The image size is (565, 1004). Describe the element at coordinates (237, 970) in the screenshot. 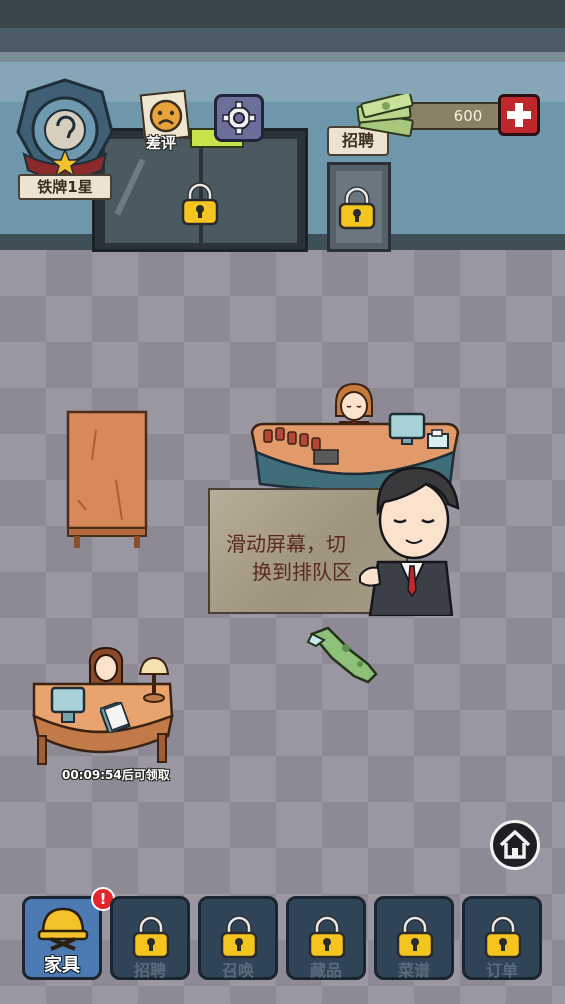

I see `nav-item-label: 召唤` at that location.